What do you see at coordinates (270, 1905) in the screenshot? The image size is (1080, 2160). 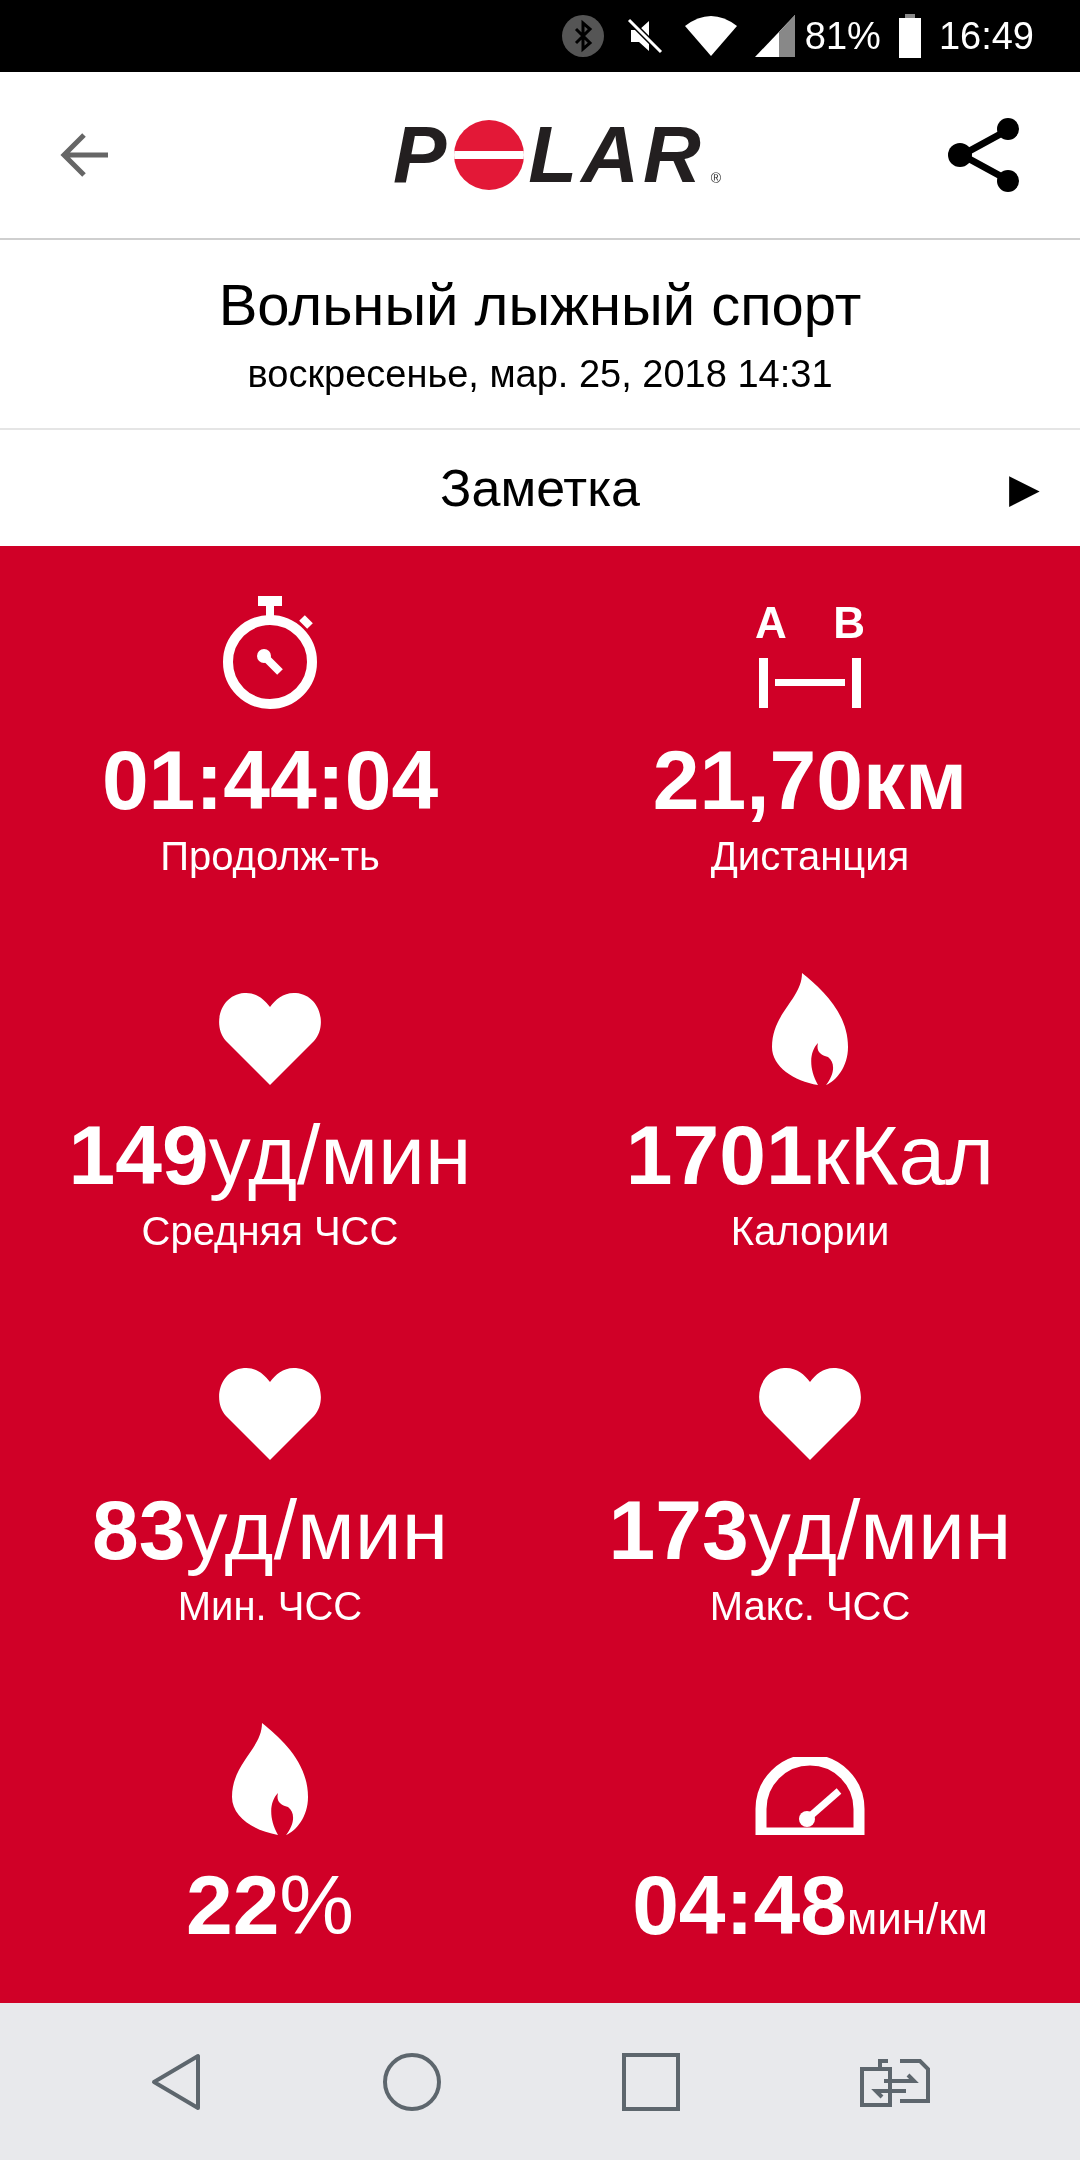 I see `stat-value: 22%` at bounding box center [270, 1905].